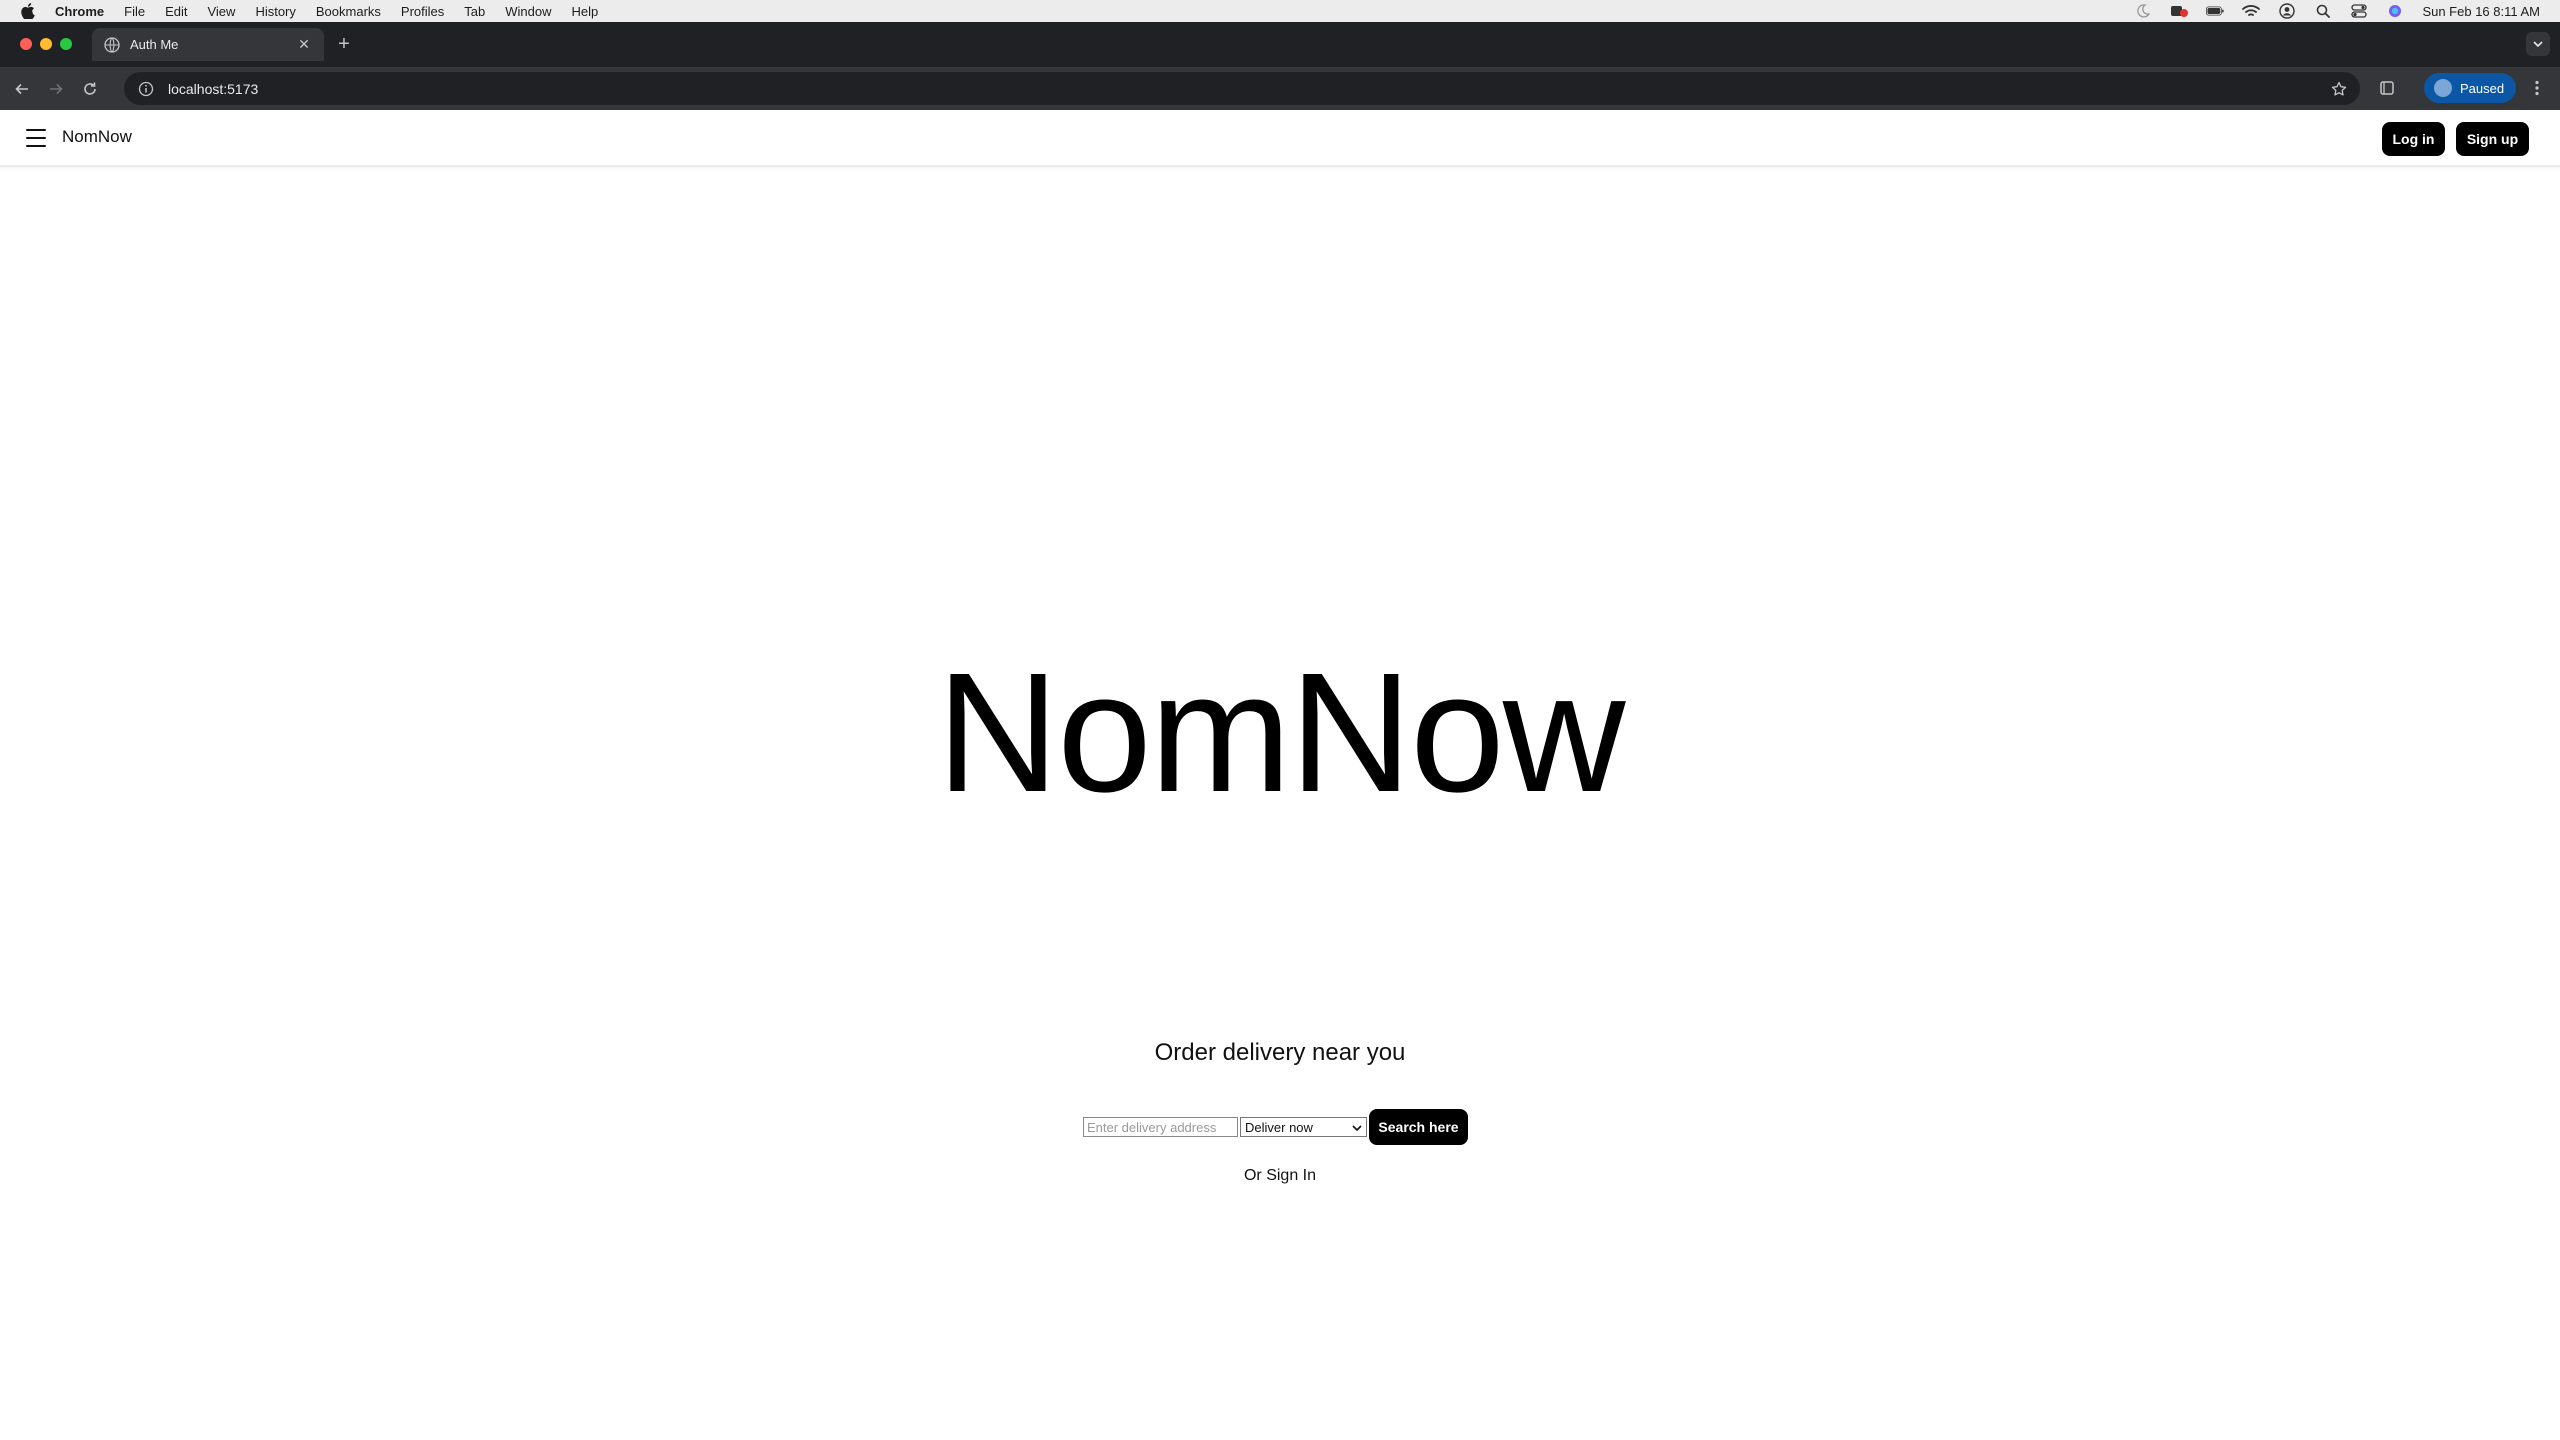 Image resolution: width=2560 pixels, height=1440 pixels. Describe the element at coordinates (1242, 88) in the screenshot. I see `address-bar: localhost:5173` at that location.